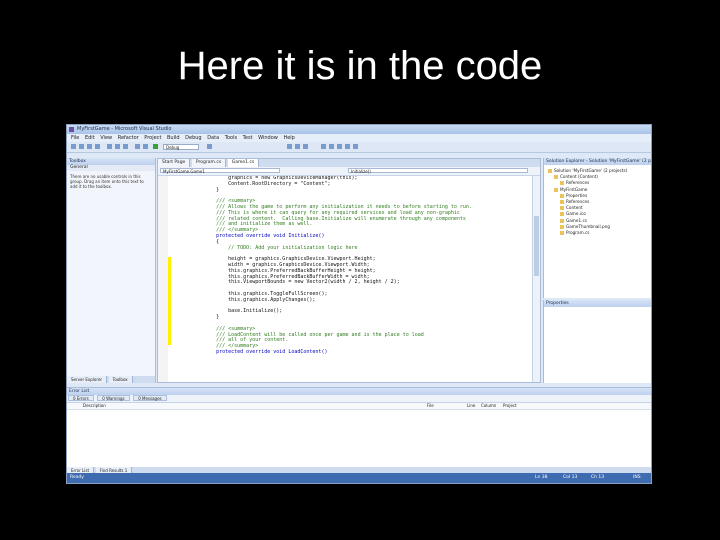  I want to click on tab-program-cs: Program.cs, so click(209, 163).